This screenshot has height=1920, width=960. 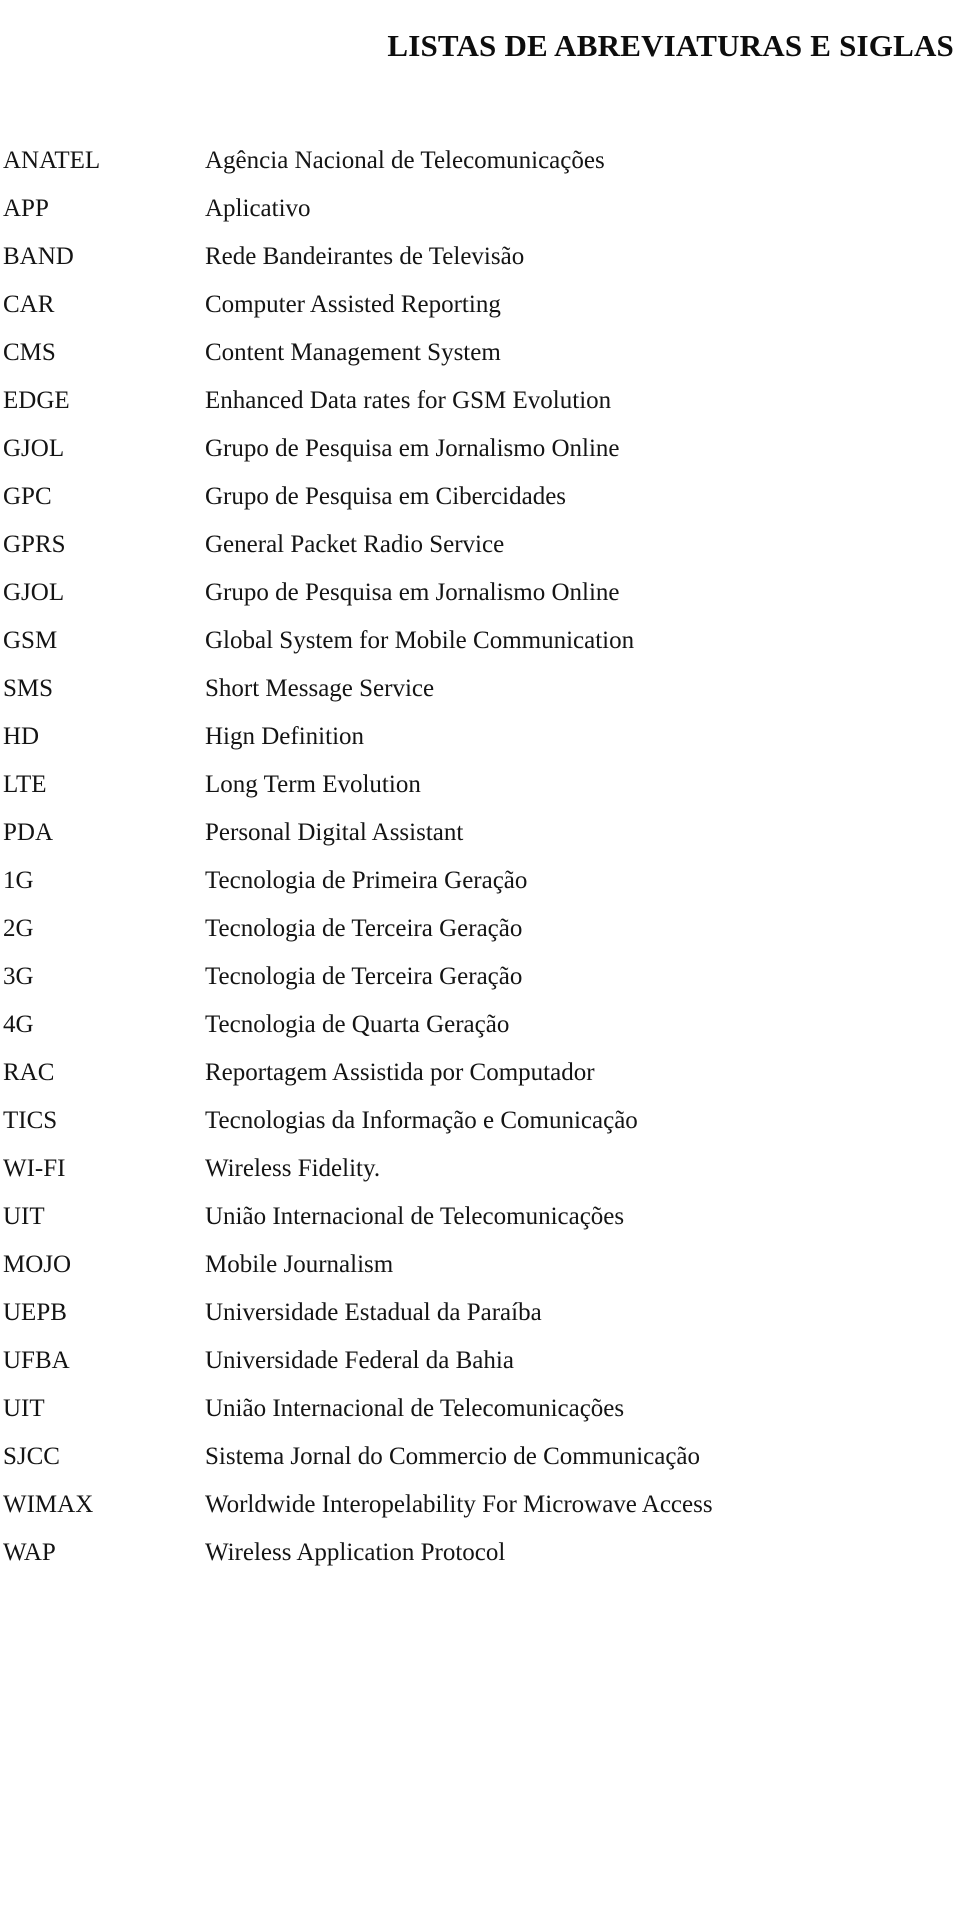 What do you see at coordinates (29, 1552) in the screenshot?
I see `abbreviation-term: WAP` at bounding box center [29, 1552].